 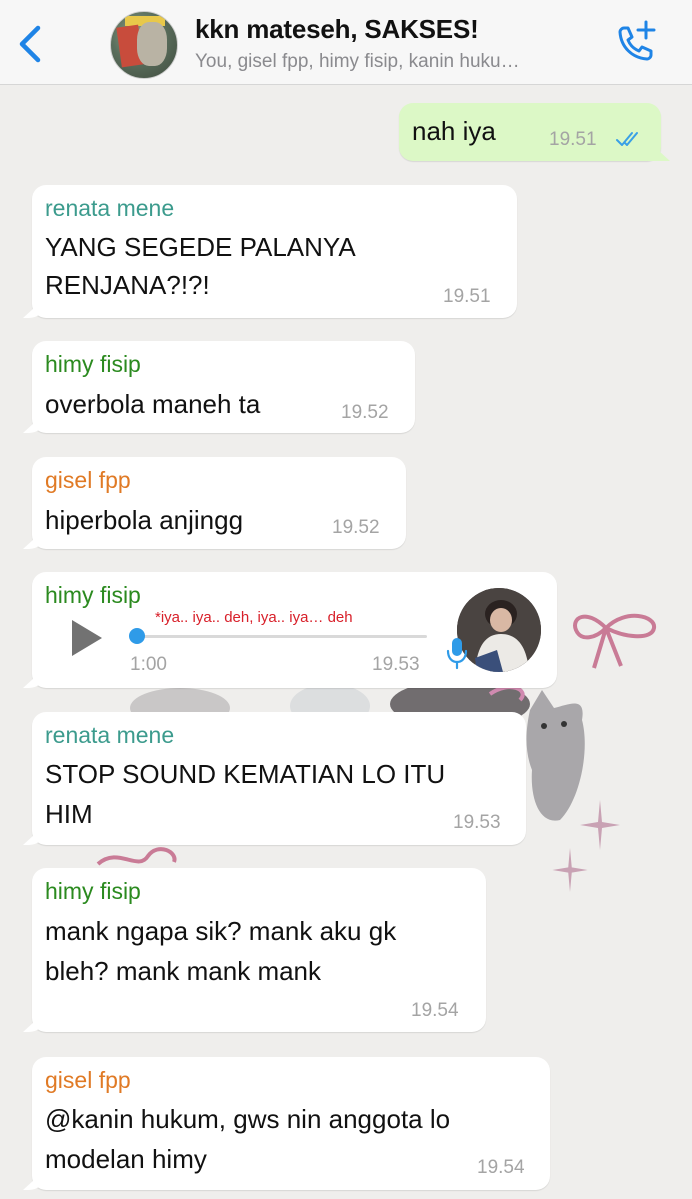 What do you see at coordinates (148, 664) in the screenshot?
I see `voice-duration: 1:00` at bounding box center [148, 664].